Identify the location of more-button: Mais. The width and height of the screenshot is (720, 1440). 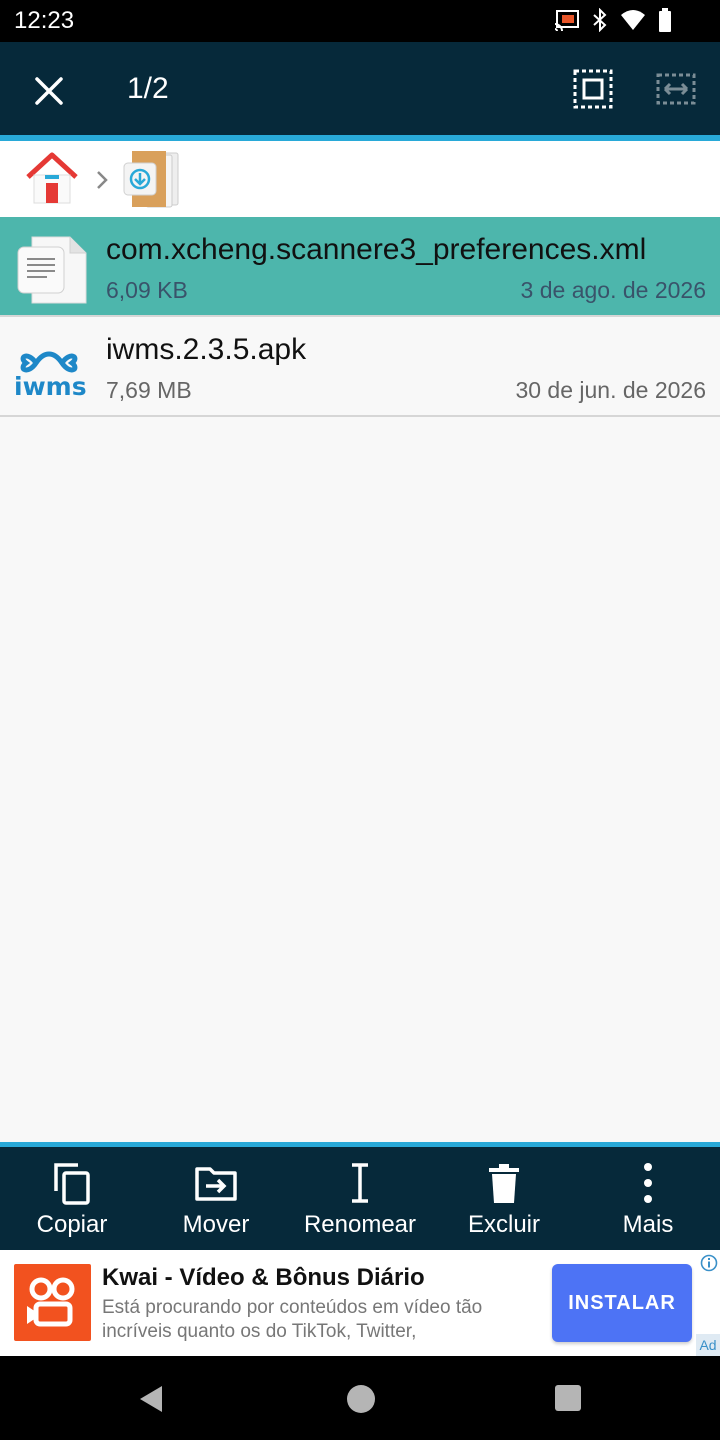
(648, 1198).